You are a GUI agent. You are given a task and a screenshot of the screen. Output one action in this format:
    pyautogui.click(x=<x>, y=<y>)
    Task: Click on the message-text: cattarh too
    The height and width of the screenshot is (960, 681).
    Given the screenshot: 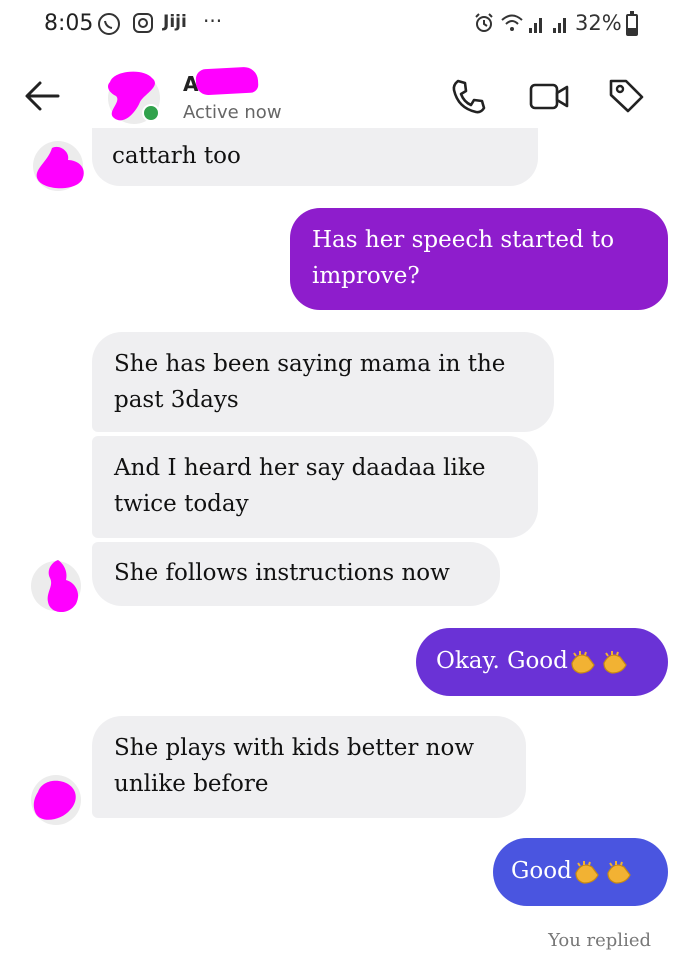 What is the action you would take?
    pyautogui.click(x=176, y=156)
    